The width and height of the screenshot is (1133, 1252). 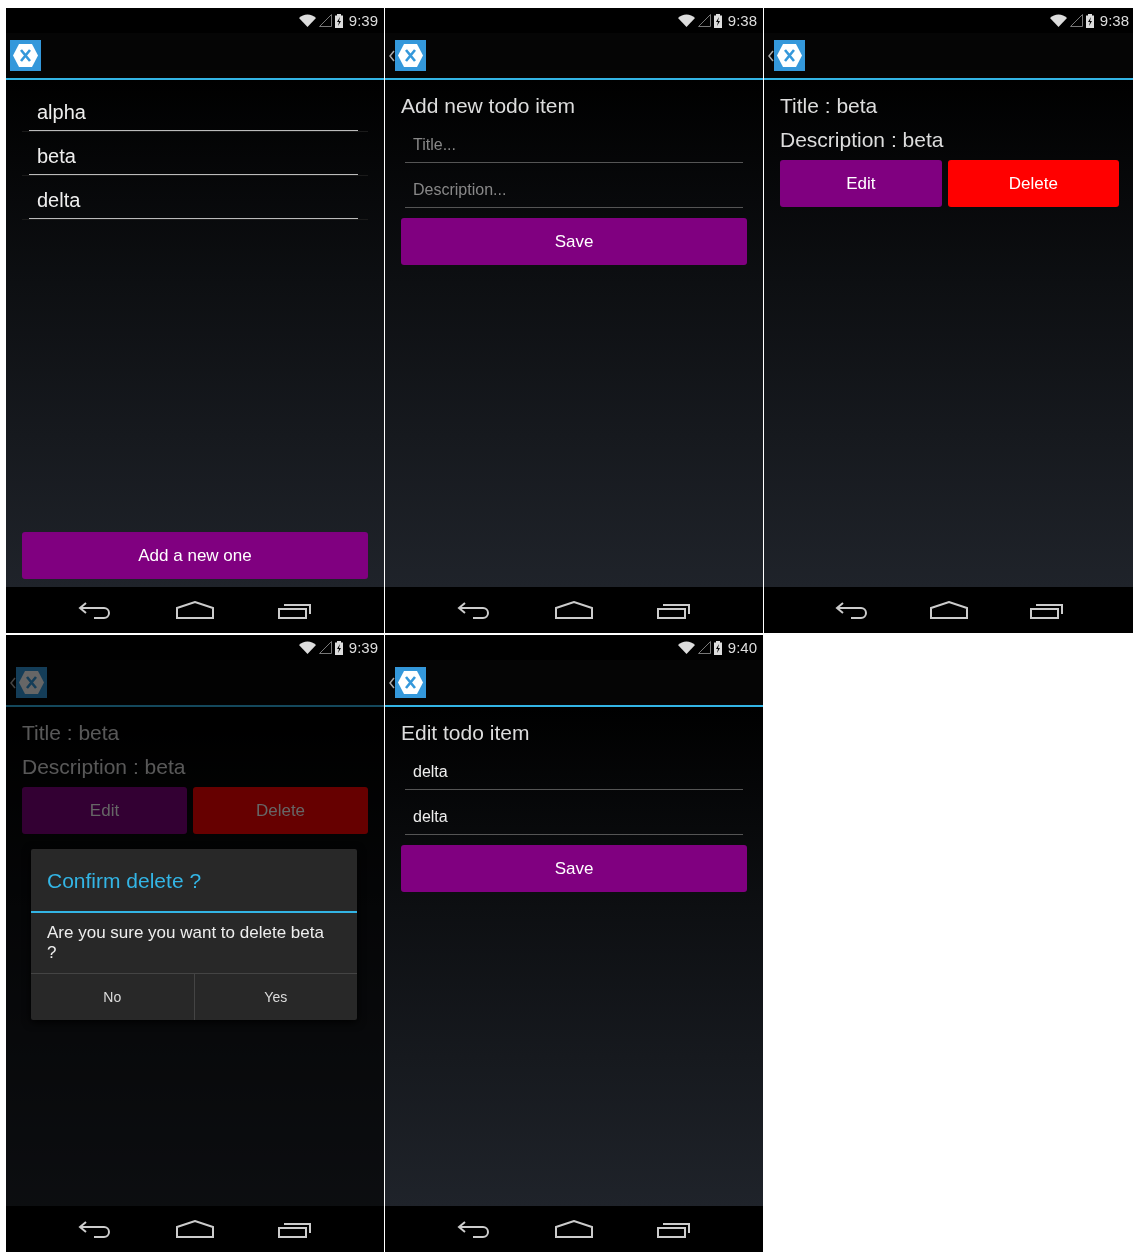 What do you see at coordinates (488, 106) in the screenshot?
I see `form-heading: Add new todo item` at bounding box center [488, 106].